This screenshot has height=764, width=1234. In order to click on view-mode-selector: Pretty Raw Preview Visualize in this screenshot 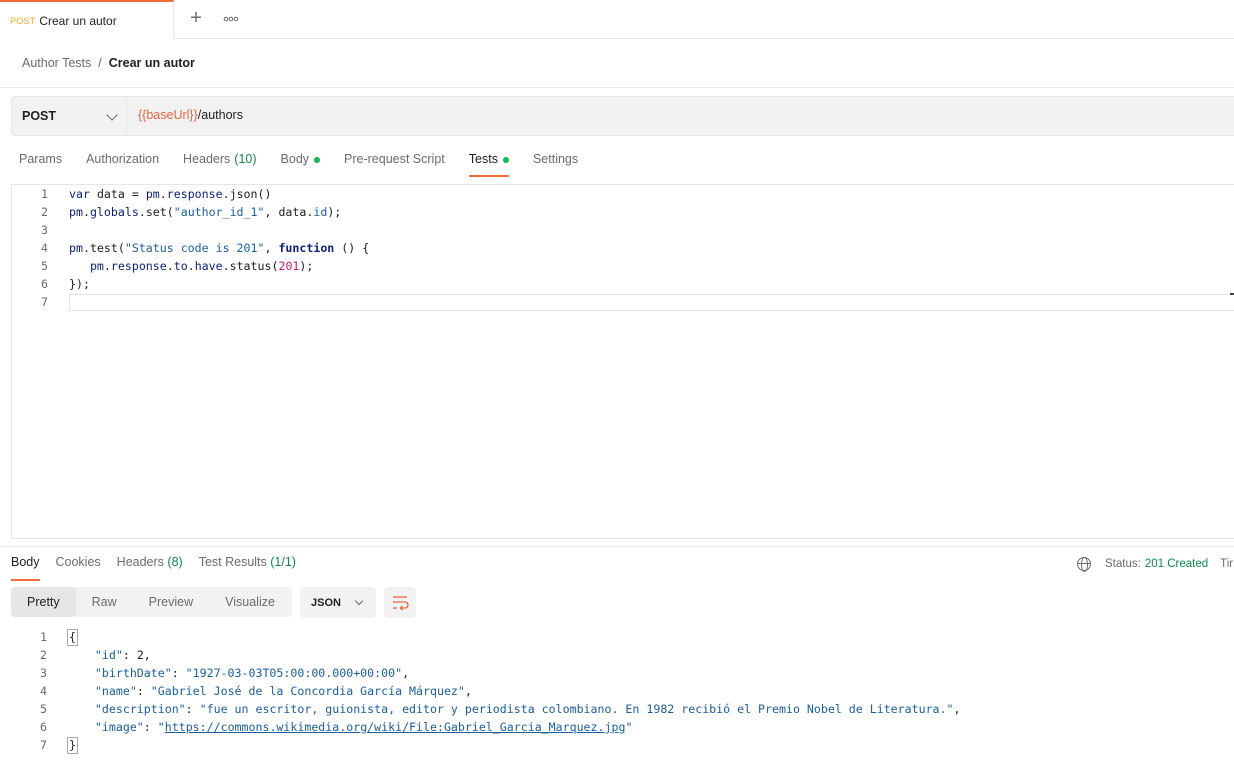, I will do `click(151, 602)`.